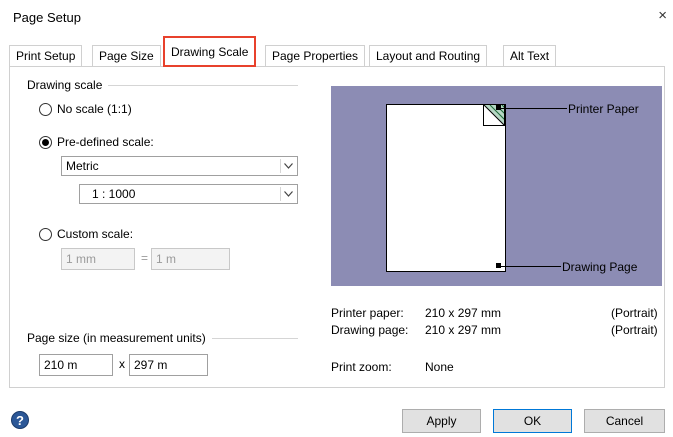  I want to click on no-scale-radio: No scale (1:1), so click(85, 109).